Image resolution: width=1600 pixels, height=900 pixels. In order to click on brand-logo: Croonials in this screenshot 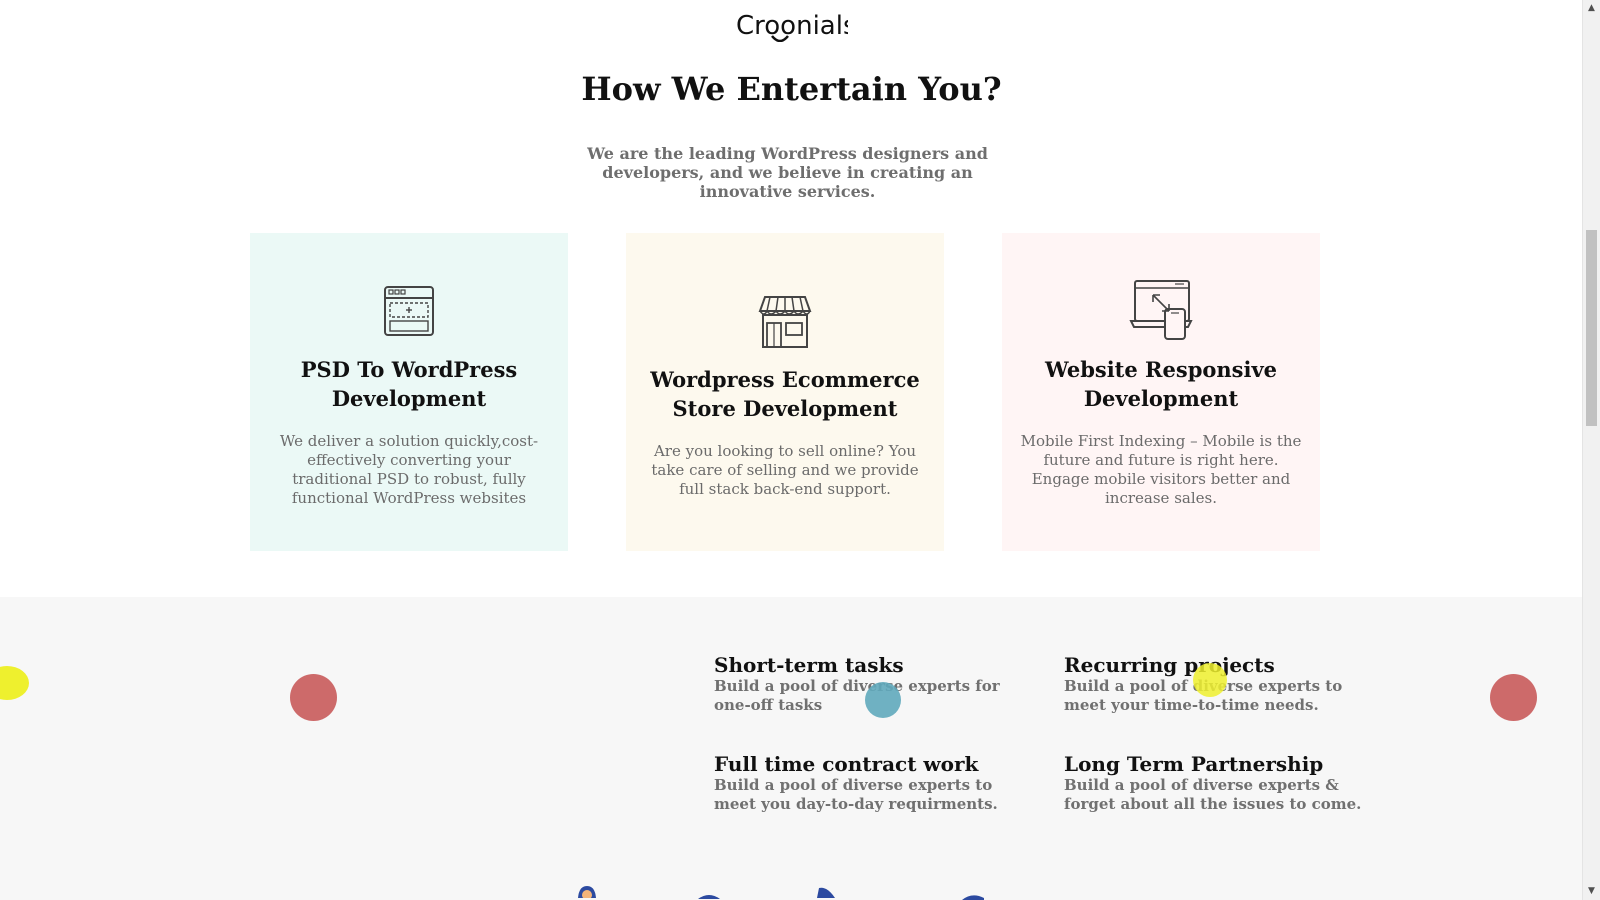, I will do `click(791, 26)`.